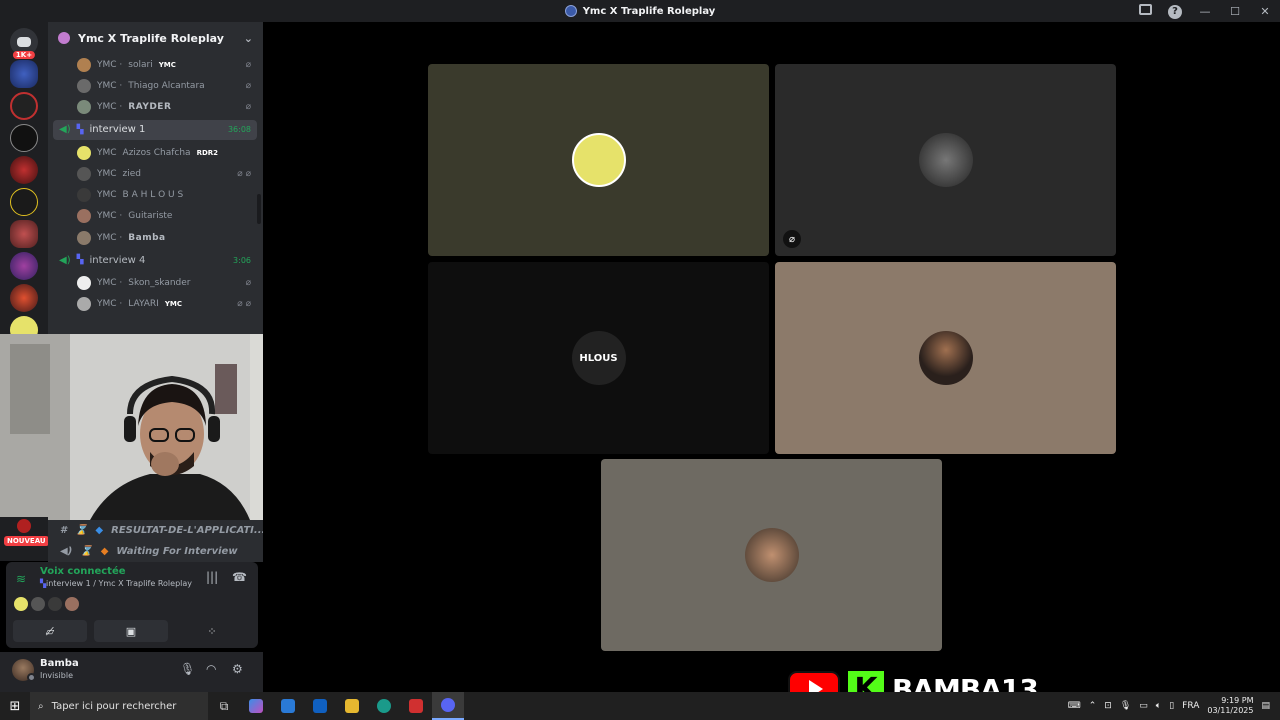 The height and width of the screenshot is (720, 1280). I want to click on screen-share-button: ▣, so click(131, 631).